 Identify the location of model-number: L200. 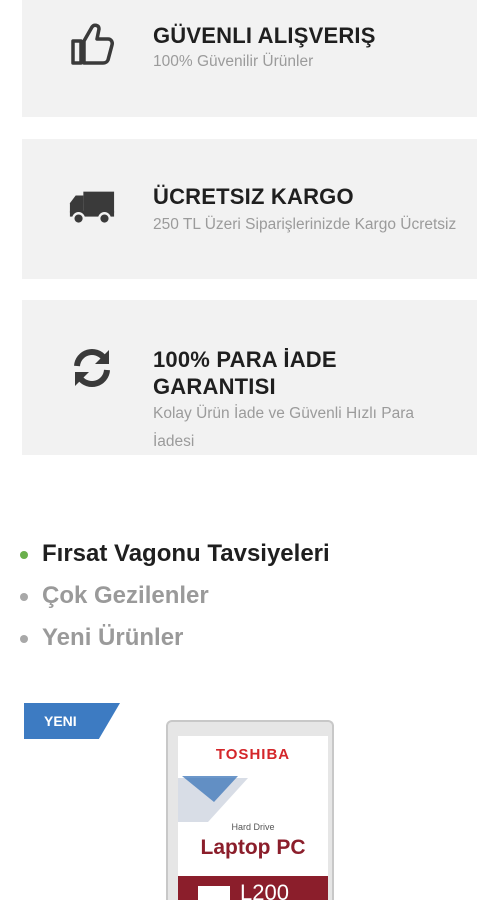
(264, 890).